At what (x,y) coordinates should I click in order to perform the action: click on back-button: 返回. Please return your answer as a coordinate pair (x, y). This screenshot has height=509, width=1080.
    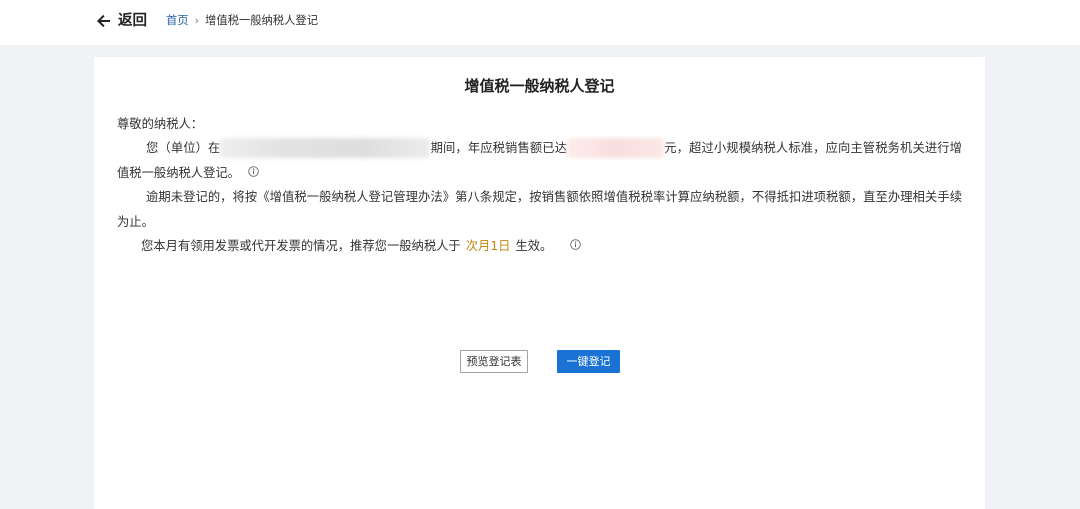
    Looking at the image, I should click on (121, 21).